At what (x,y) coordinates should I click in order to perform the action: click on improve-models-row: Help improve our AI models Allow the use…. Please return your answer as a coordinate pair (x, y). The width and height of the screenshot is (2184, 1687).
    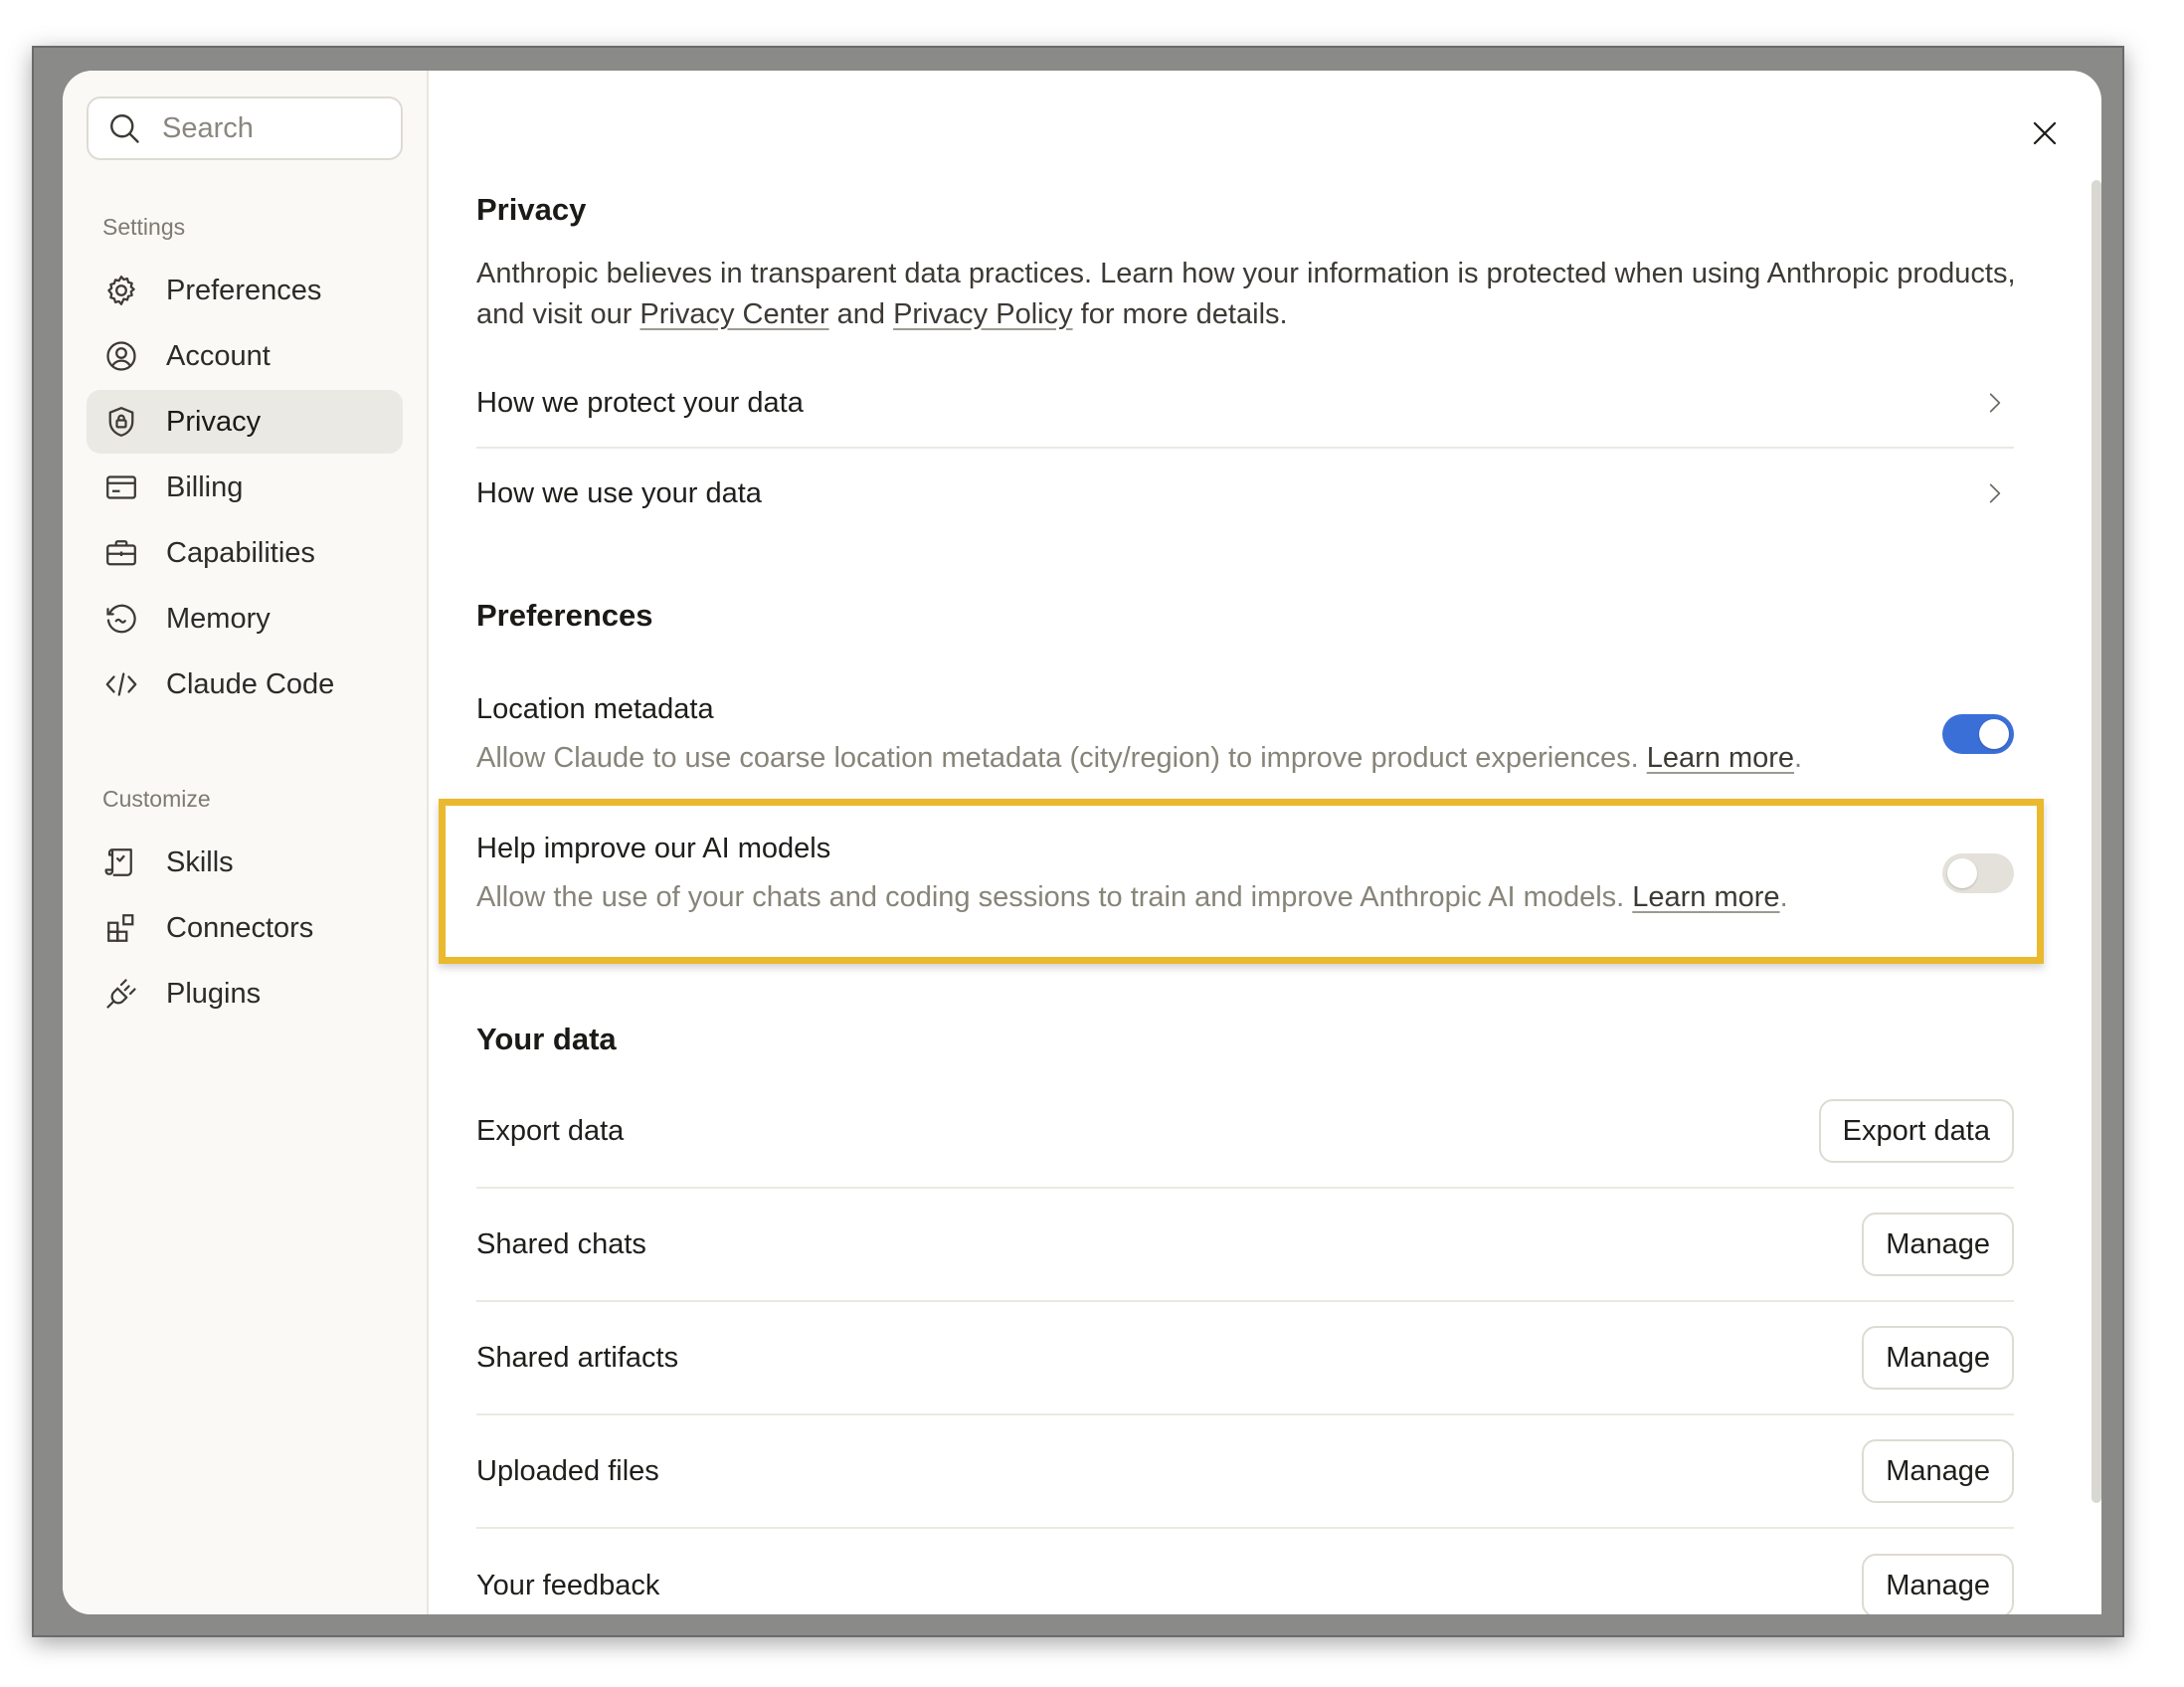
    Looking at the image, I should click on (1245, 873).